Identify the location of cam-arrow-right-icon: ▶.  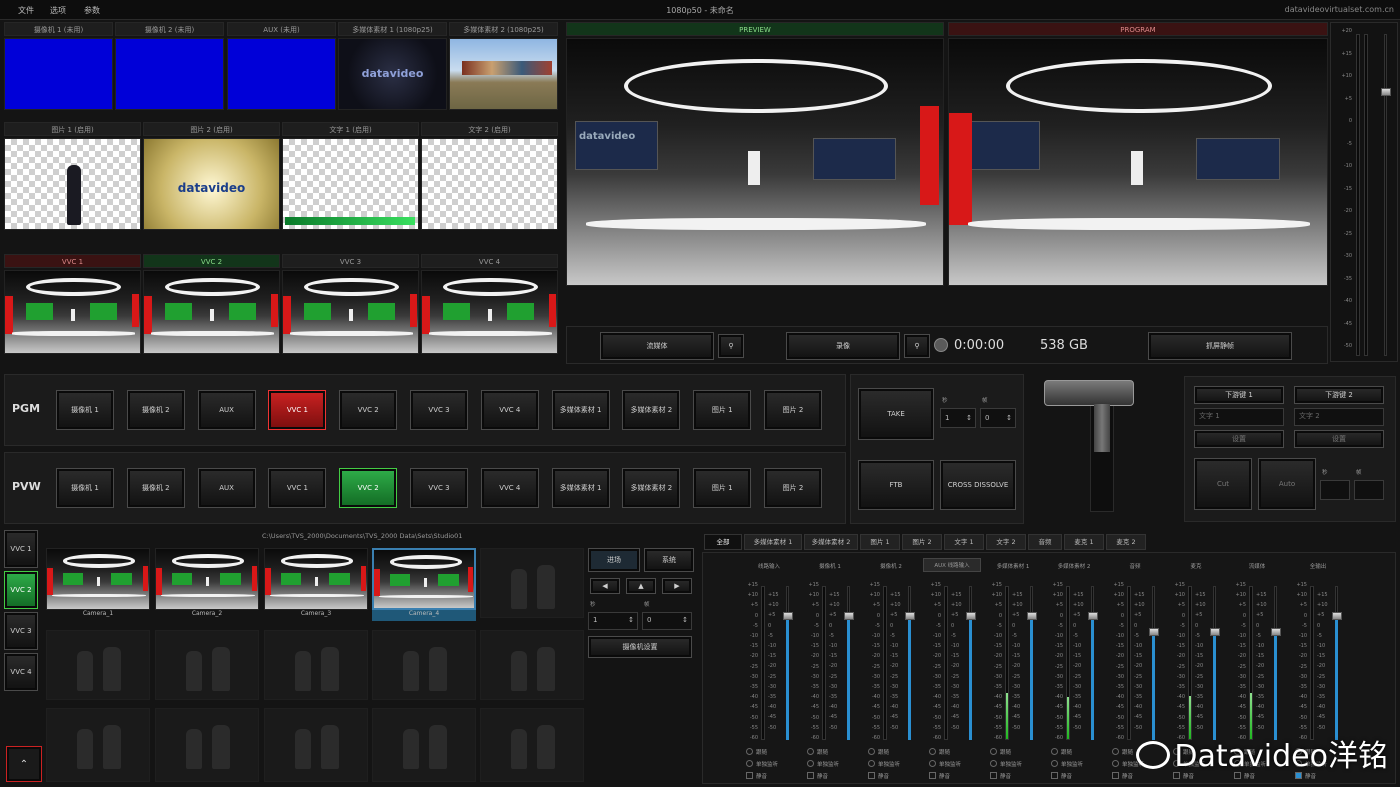
(677, 586).